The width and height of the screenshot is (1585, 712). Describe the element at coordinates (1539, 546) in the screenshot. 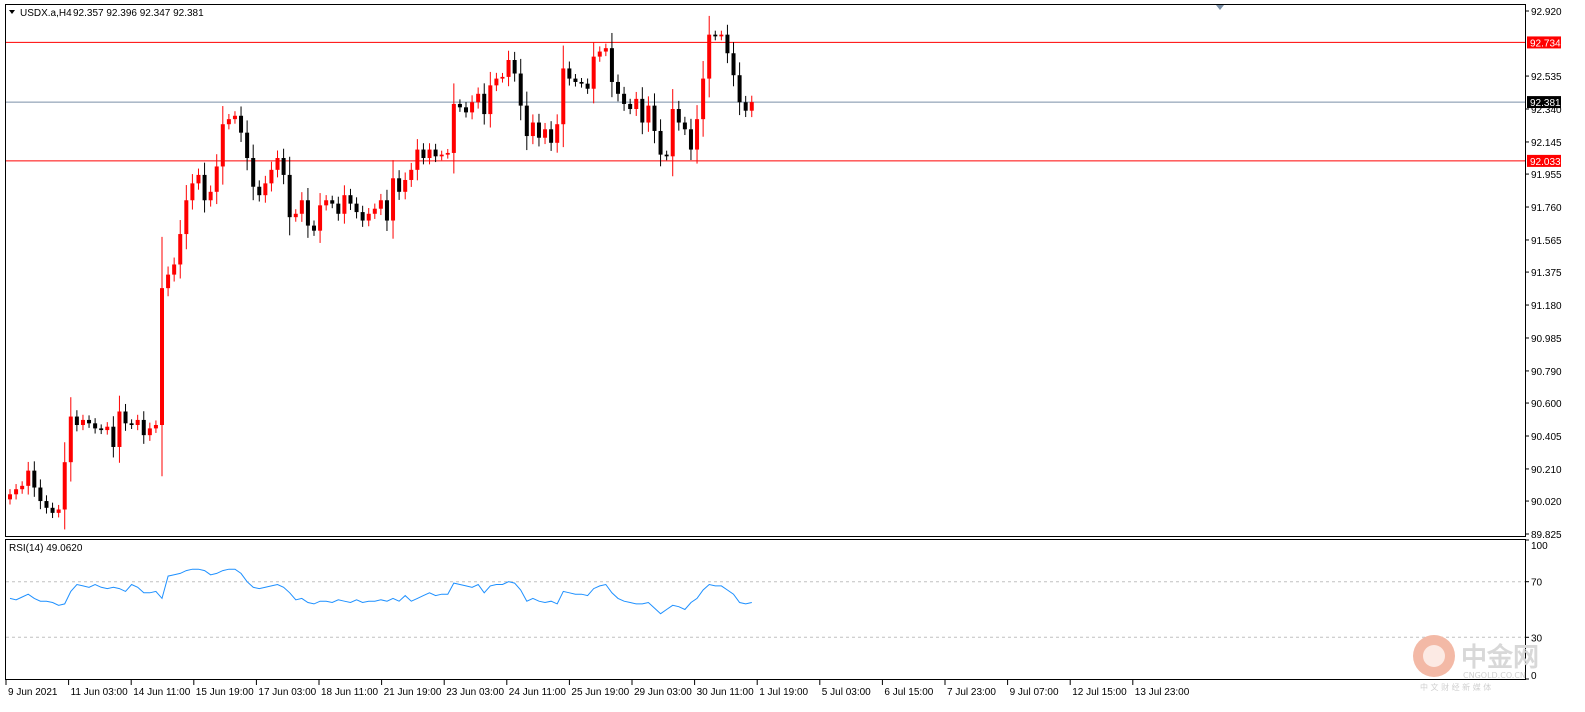

I see `rsi-tick-label: 100` at that location.